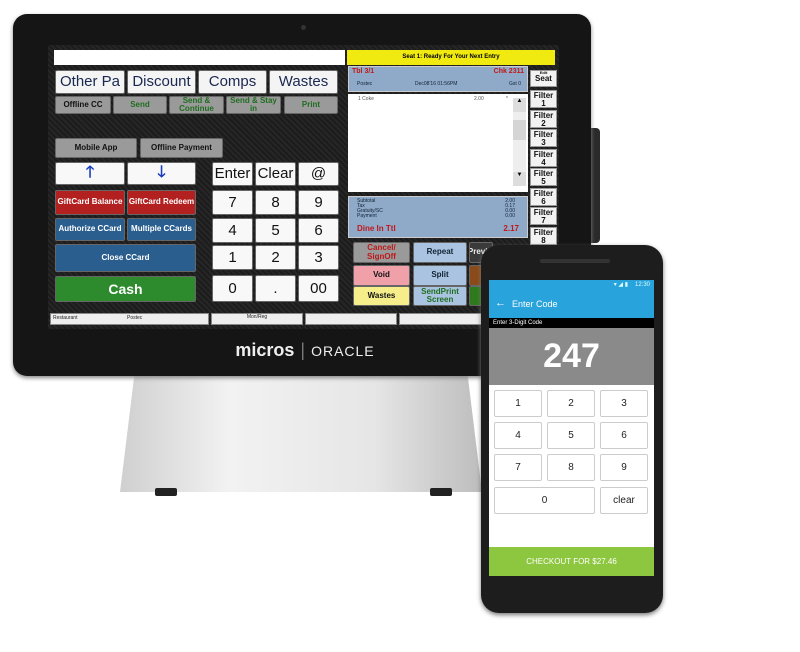 Image resolution: width=800 pixels, height=652 pixels. Describe the element at coordinates (367, 216) in the screenshot. I see `total-label: Payment` at that location.